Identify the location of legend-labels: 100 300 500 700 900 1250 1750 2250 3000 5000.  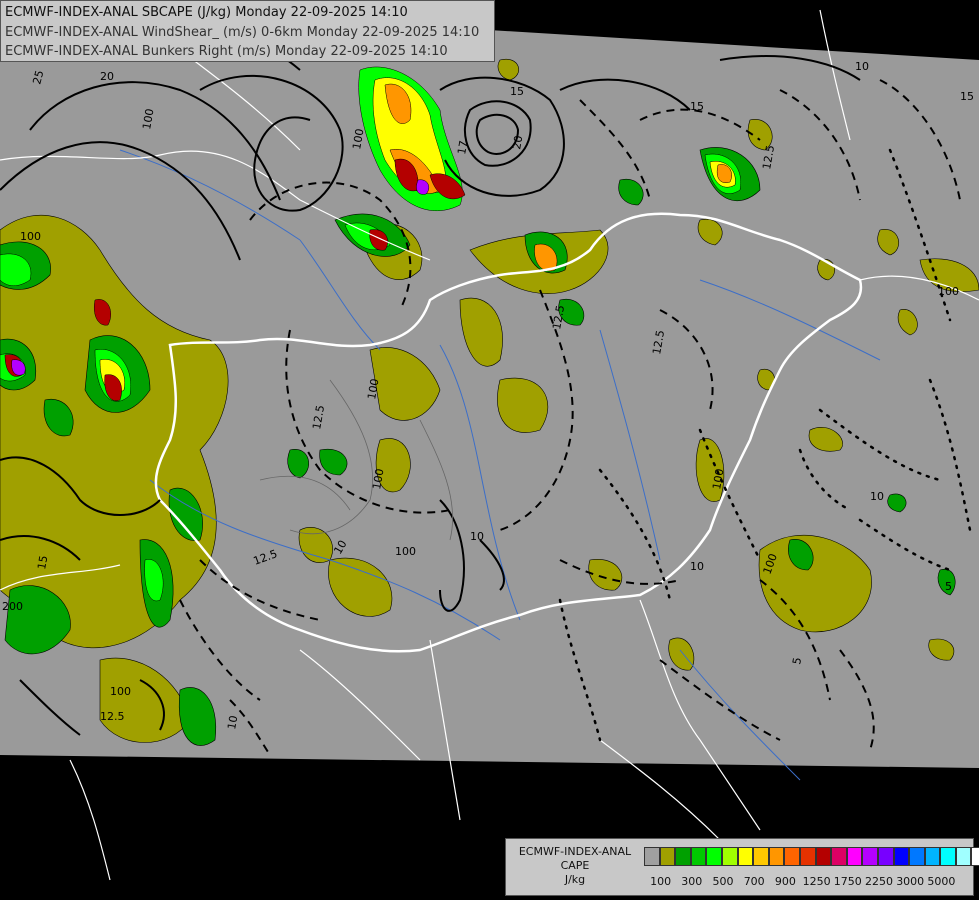
(809, 882).